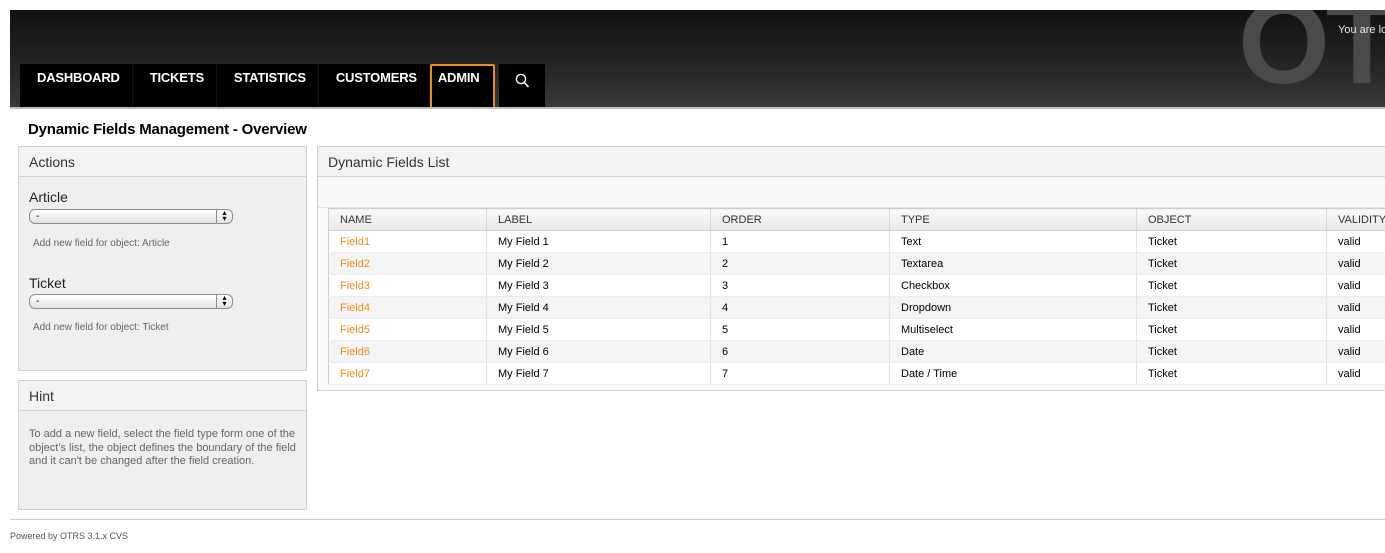 The height and width of the screenshot is (553, 1385). I want to click on cell-name: Field6, so click(407, 351).